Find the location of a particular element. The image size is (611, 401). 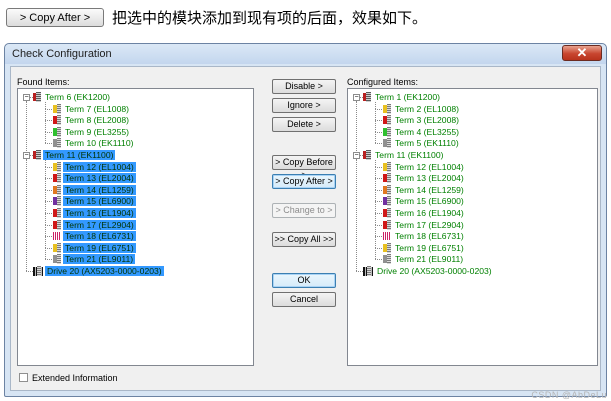

found-items-label: Found Items: is located at coordinates (43, 82).